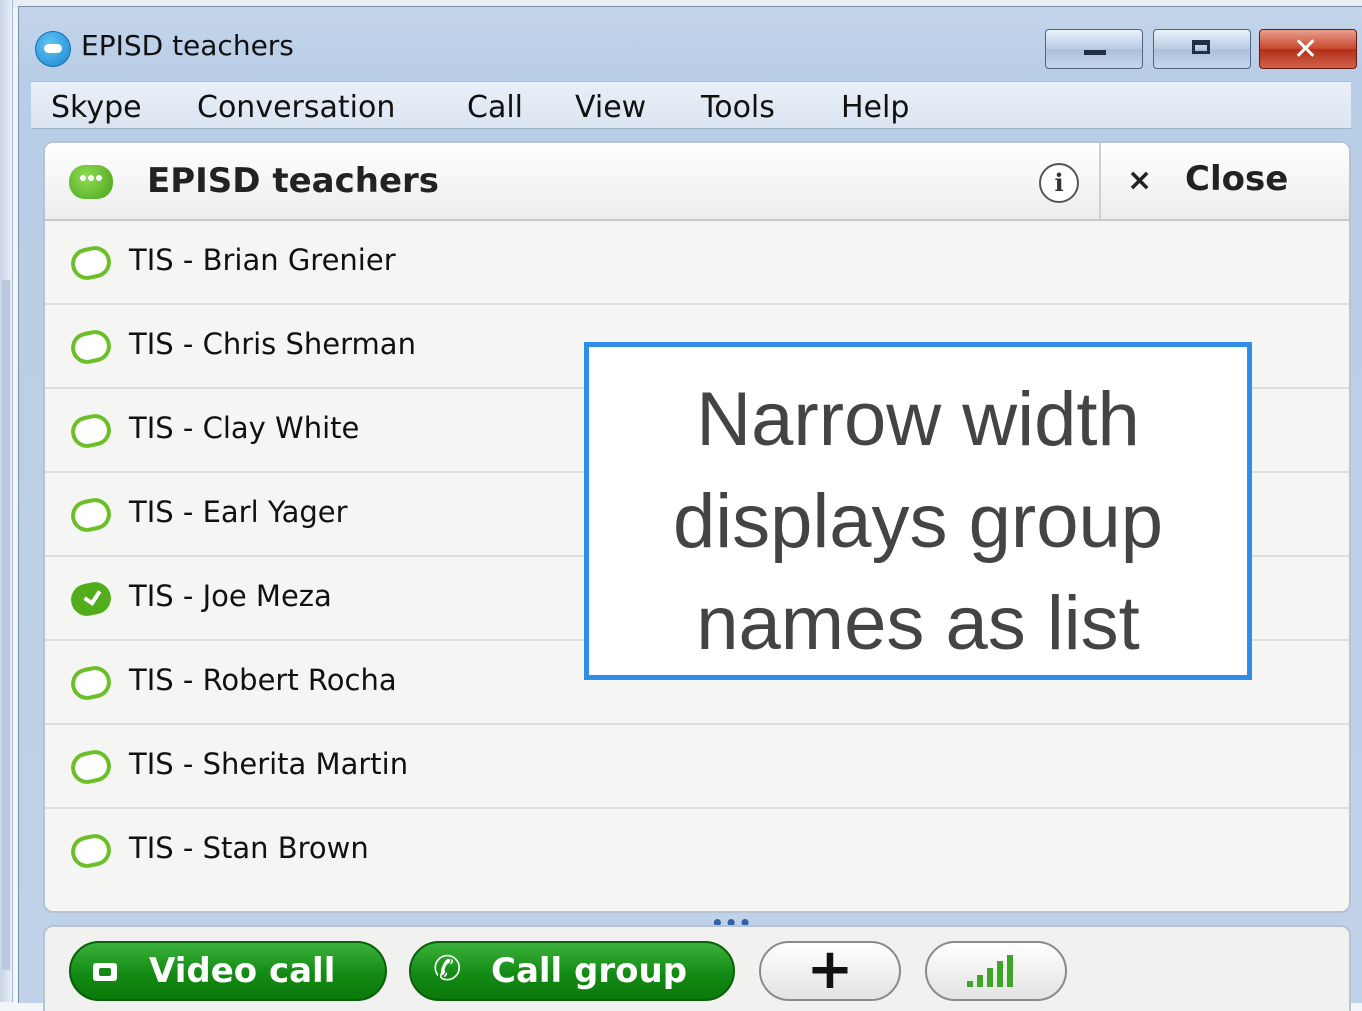  What do you see at coordinates (738, 107) in the screenshot?
I see `menu-tools: Tools` at bounding box center [738, 107].